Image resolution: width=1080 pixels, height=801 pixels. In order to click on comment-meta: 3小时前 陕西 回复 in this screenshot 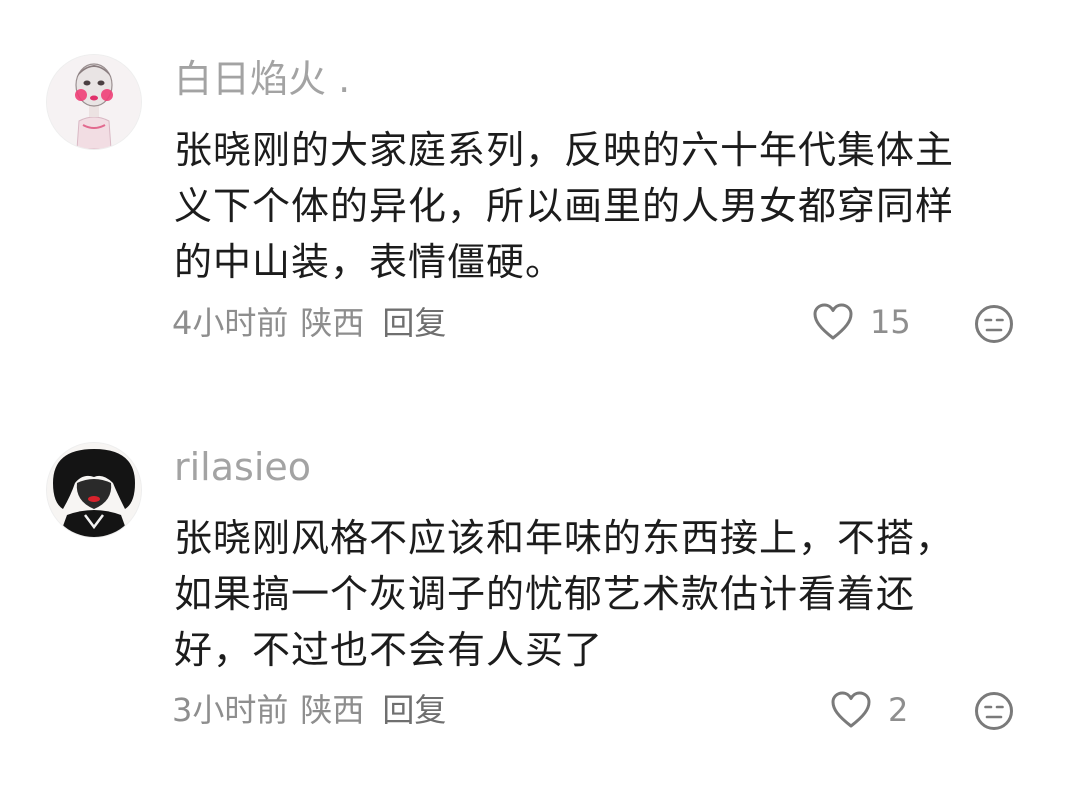, I will do `click(309, 710)`.